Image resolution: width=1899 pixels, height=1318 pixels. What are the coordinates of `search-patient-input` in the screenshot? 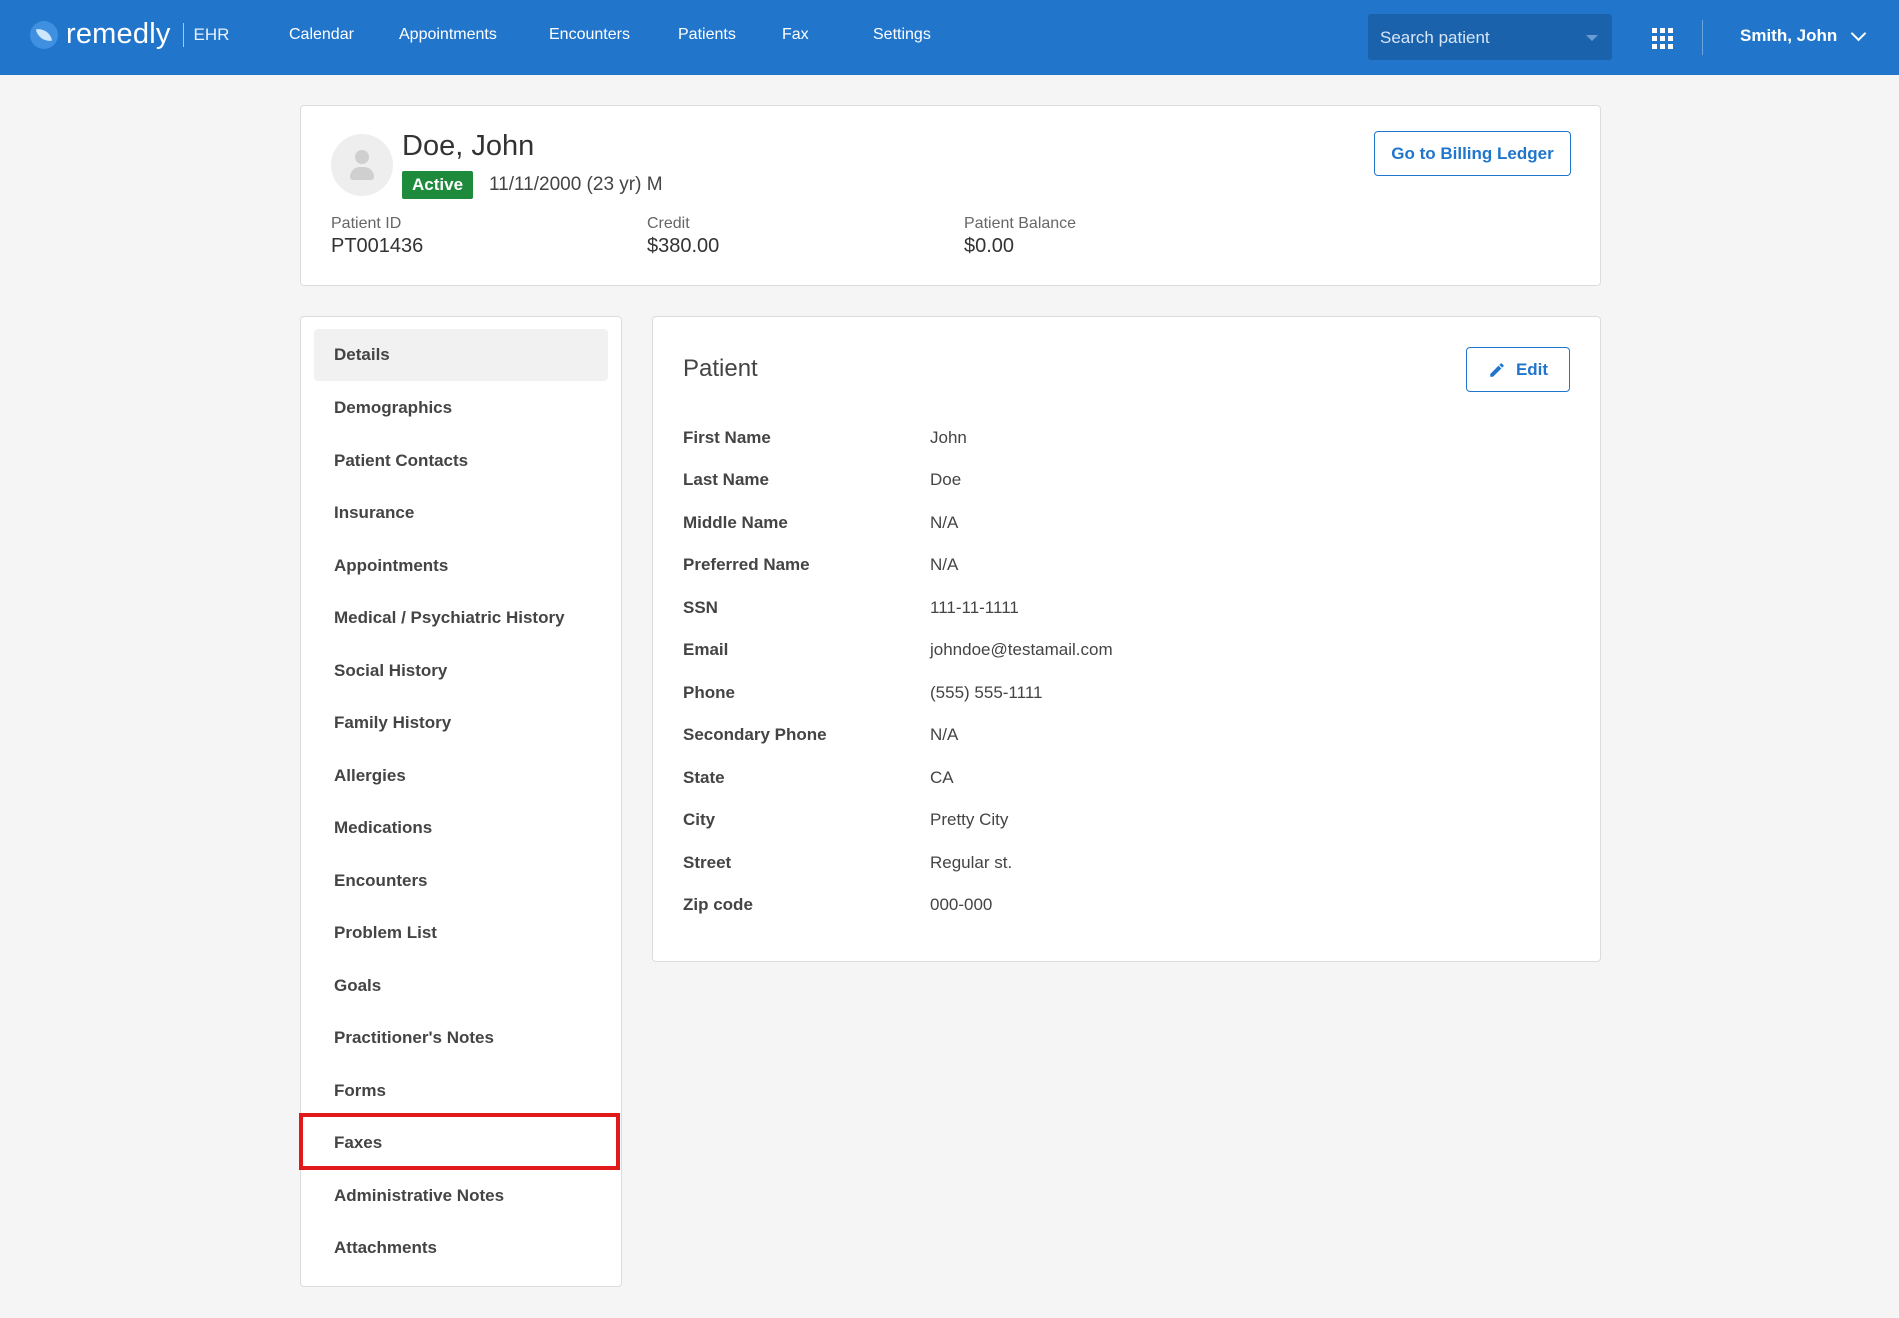 It's located at (1480, 38).